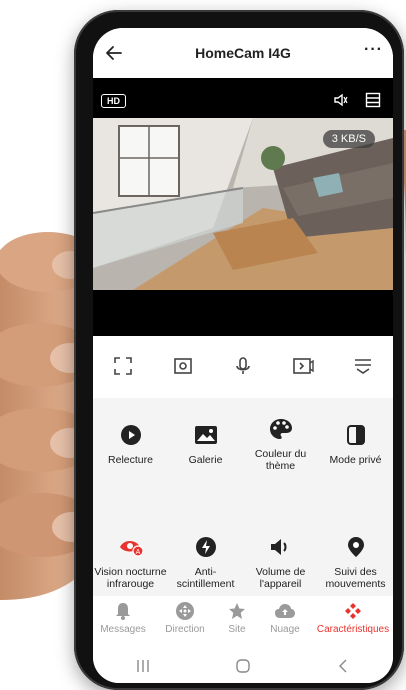  What do you see at coordinates (113, 101) in the screenshot?
I see `hd-toggle-button: HD` at bounding box center [113, 101].